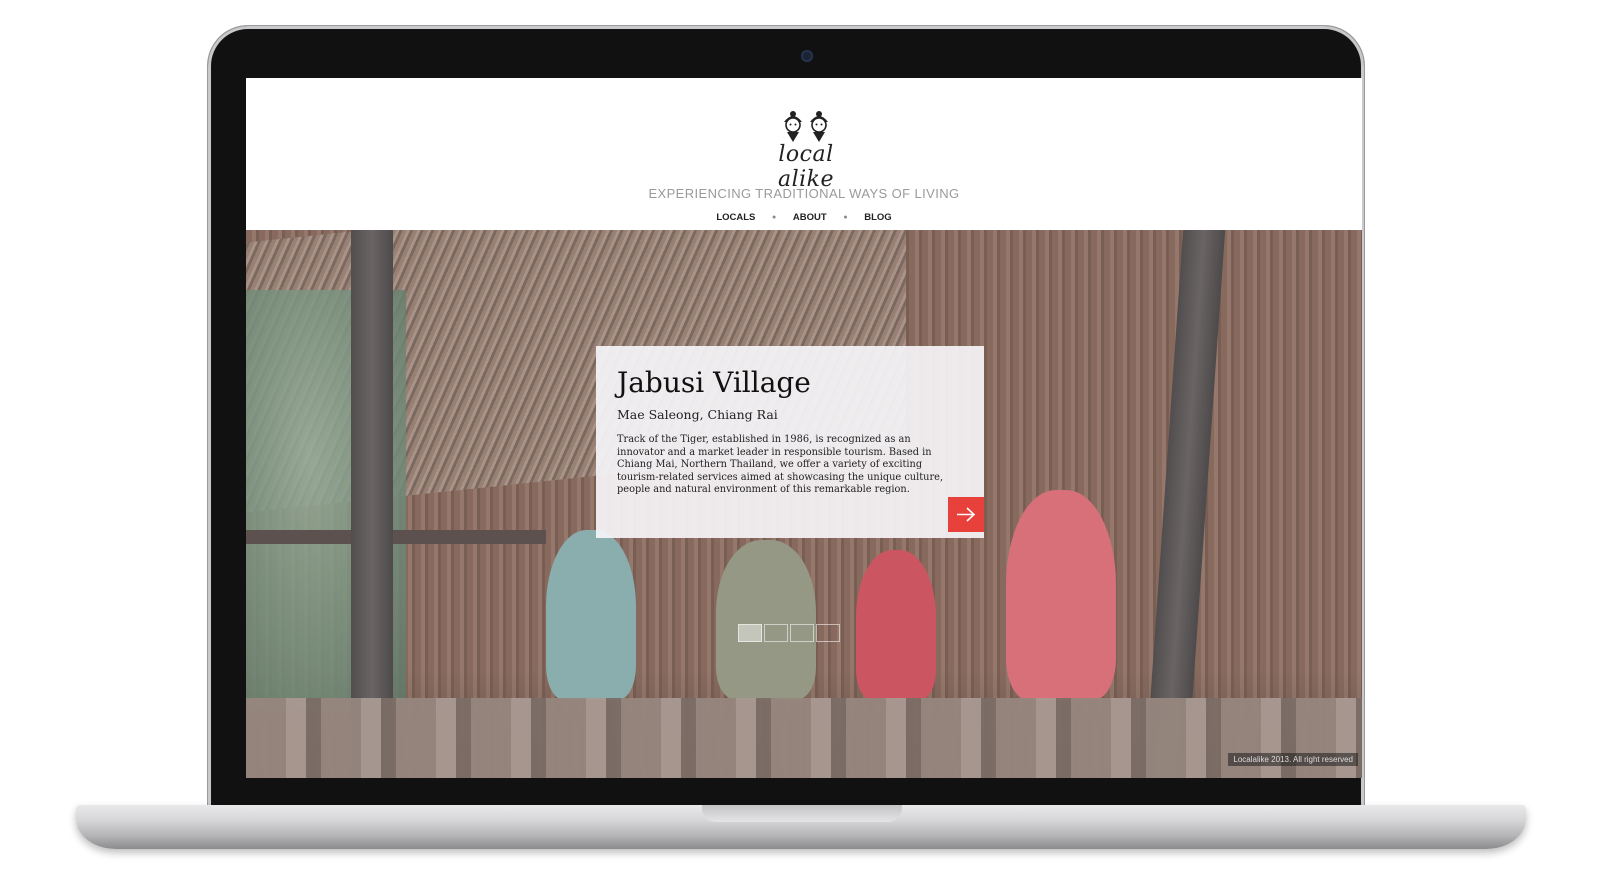  Describe the element at coordinates (1293, 759) in the screenshot. I see `copyright-notice: Localalike 2013. All right reserved` at that location.